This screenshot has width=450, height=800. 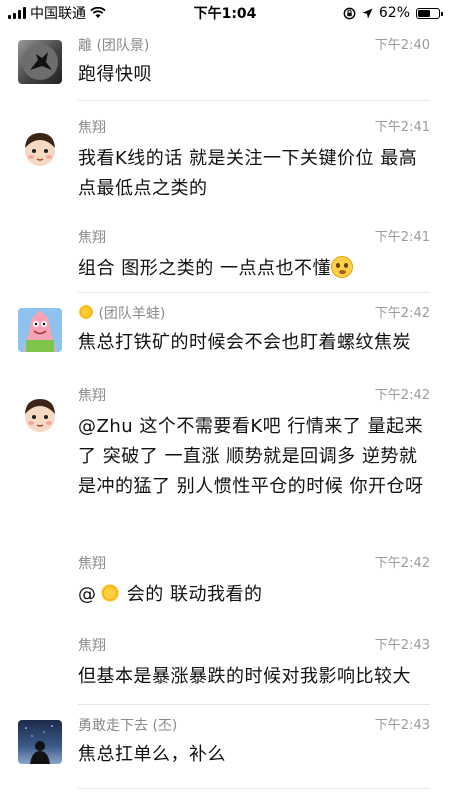 I want to click on message-text: 组合 图形之类的 一点点也不懂, so click(x=254, y=269).